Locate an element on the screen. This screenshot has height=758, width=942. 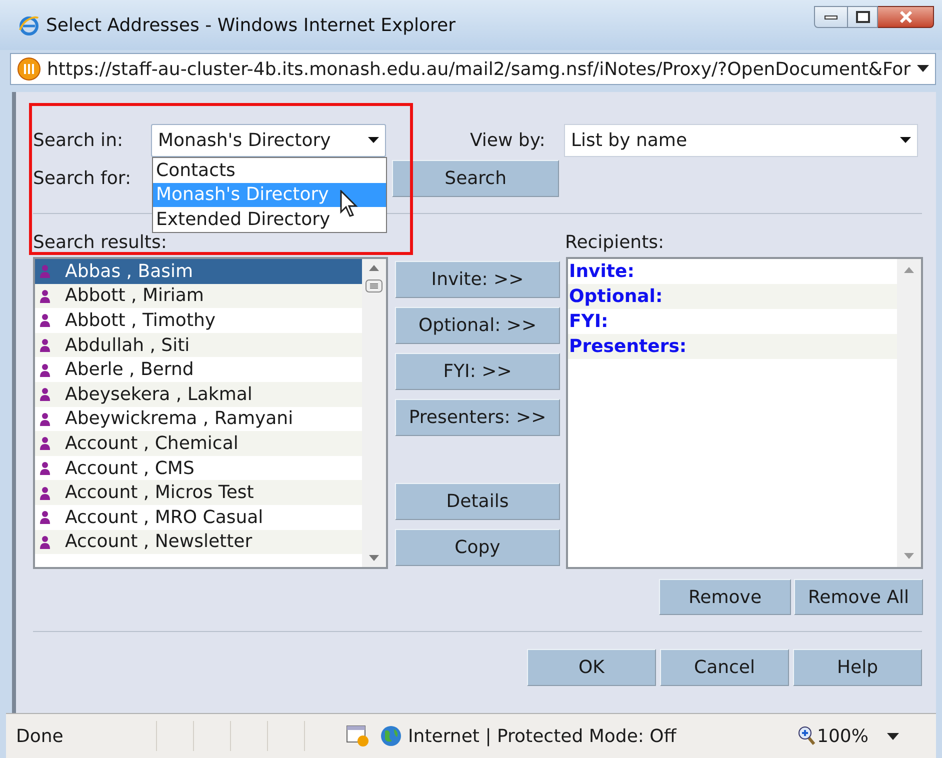
close-icon is located at coordinates (905, 17).